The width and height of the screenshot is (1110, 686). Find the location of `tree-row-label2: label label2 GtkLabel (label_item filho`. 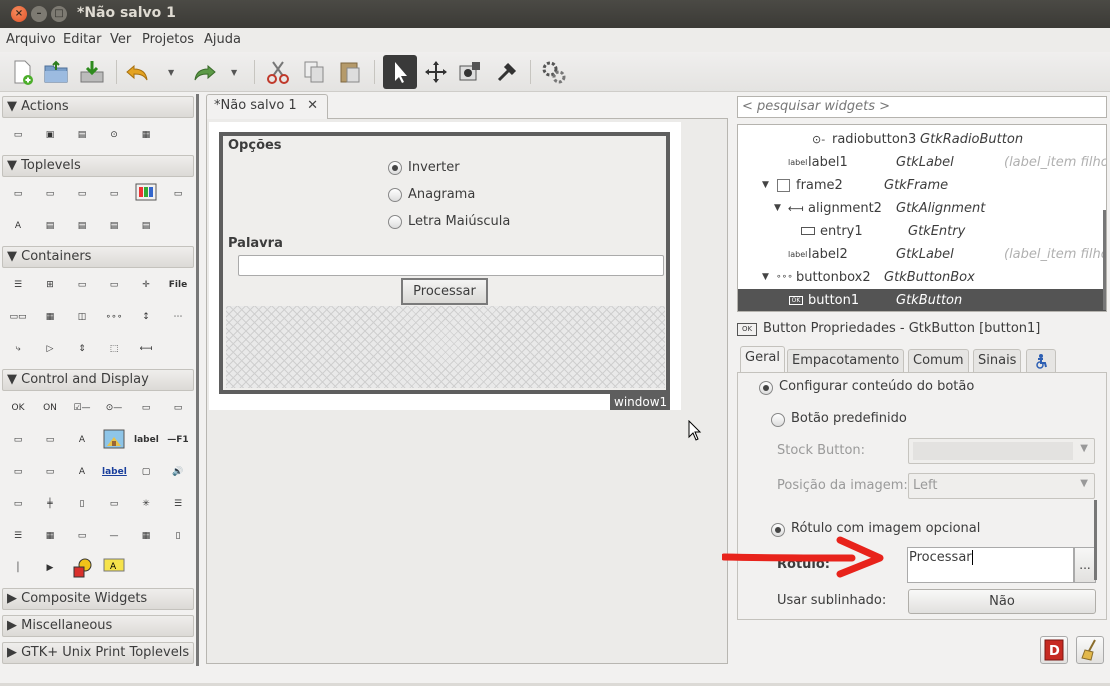

tree-row-label2: label label2 GtkLabel (label_item filho is located at coordinates (922, 254).